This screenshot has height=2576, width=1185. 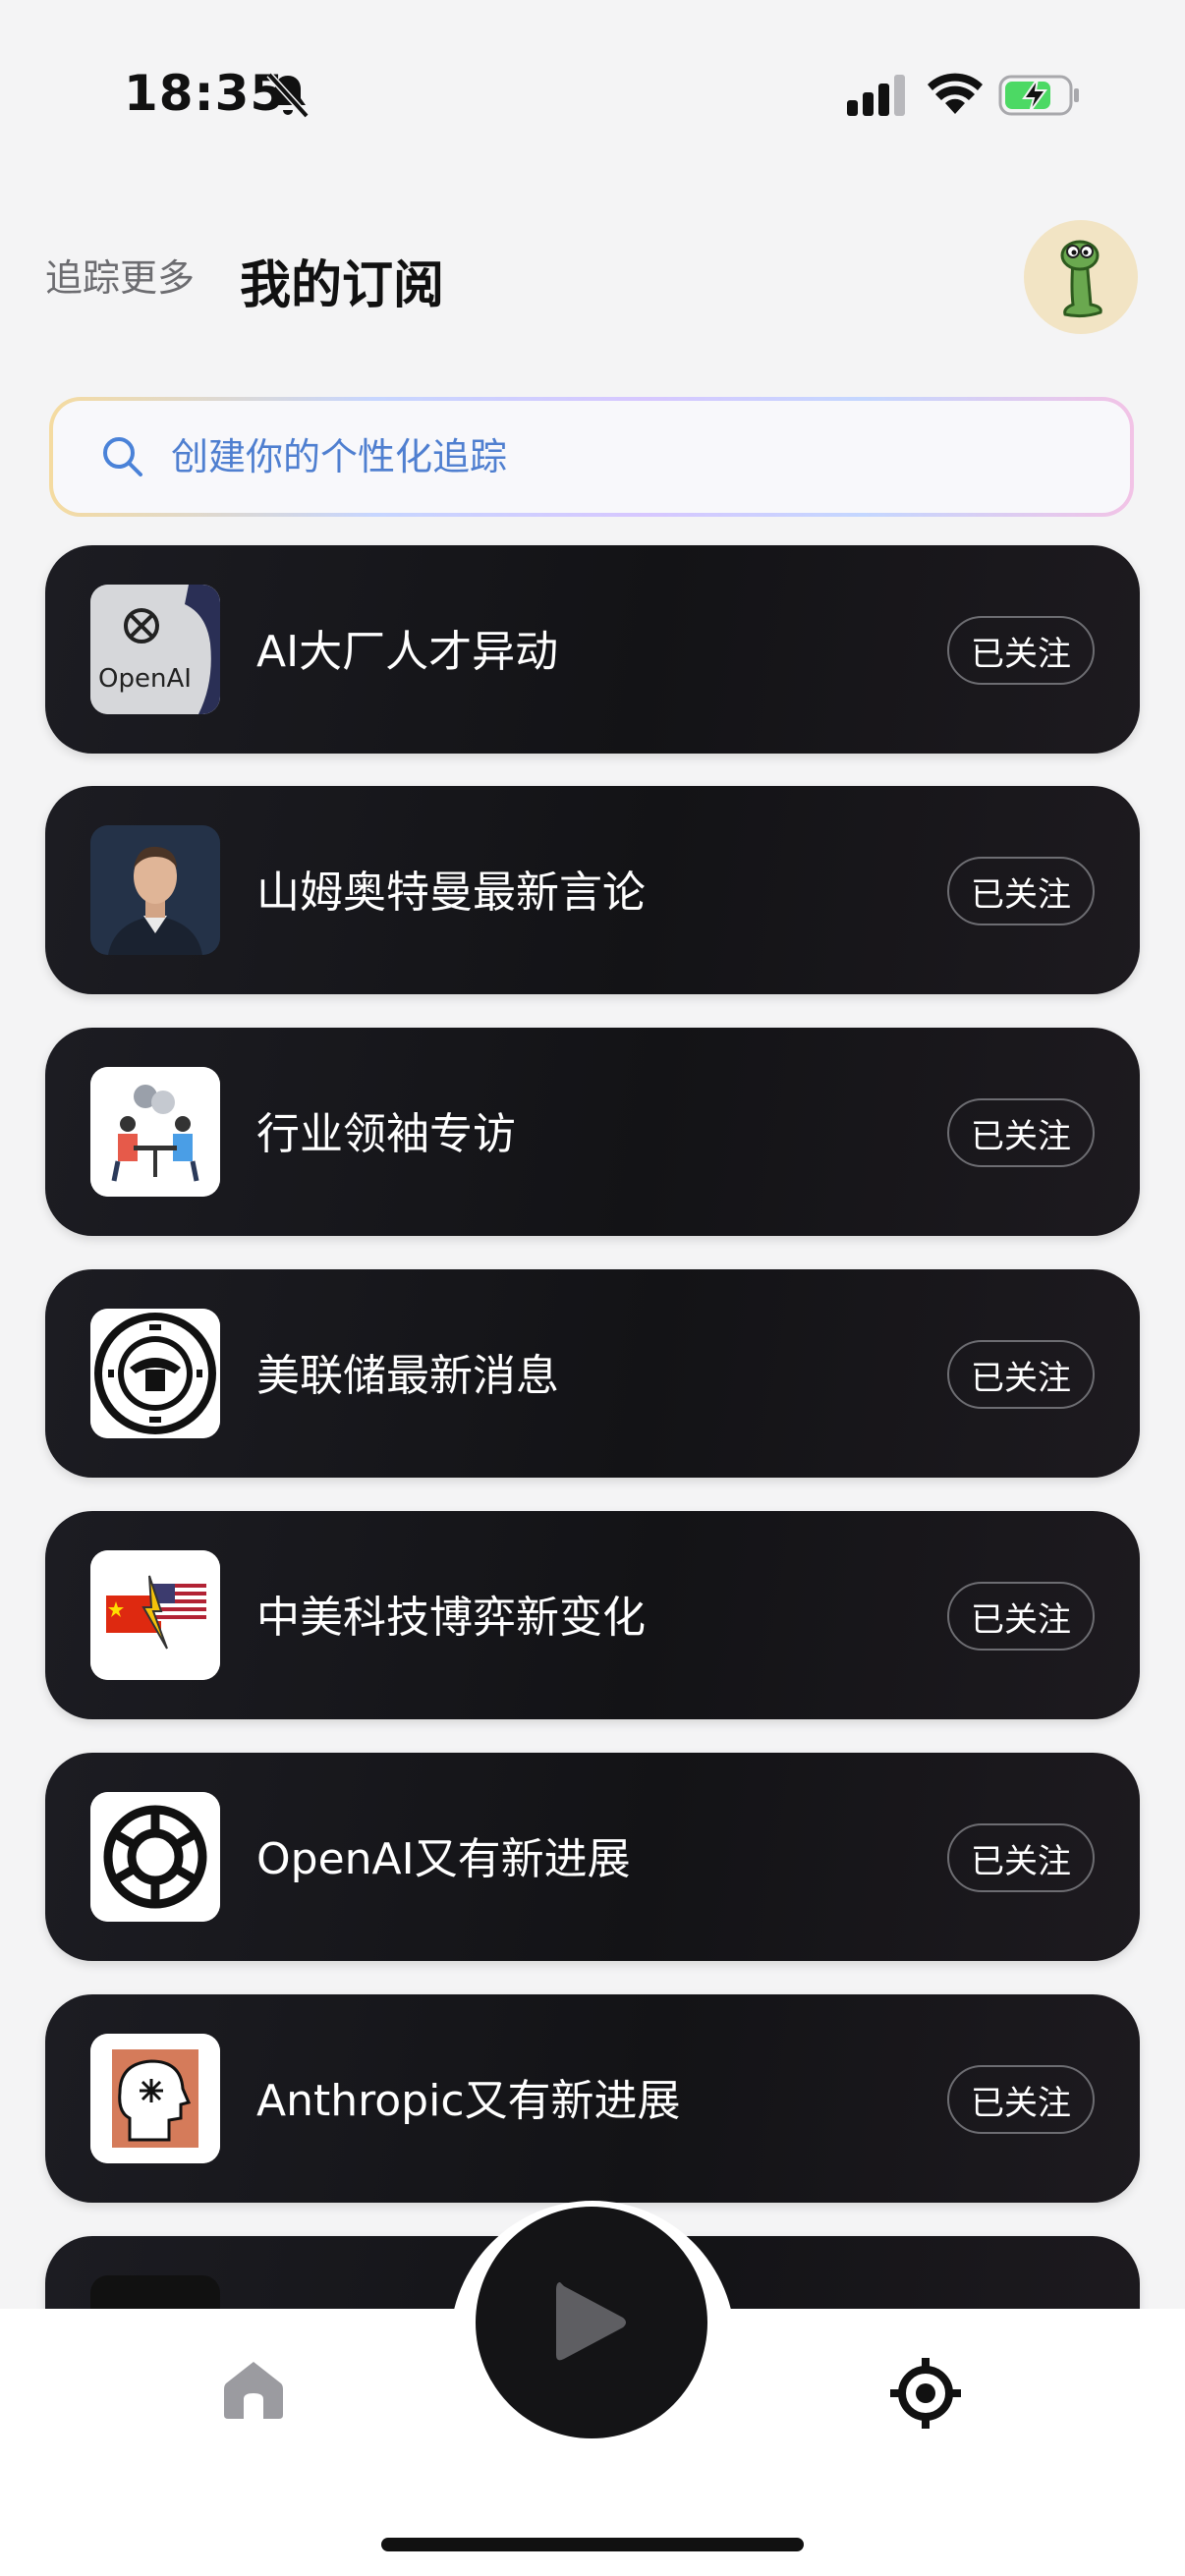 What do you see at coordinates (926, 2393) in the screenshot?
I see `target-icon` at bounding box center [926, 2393].